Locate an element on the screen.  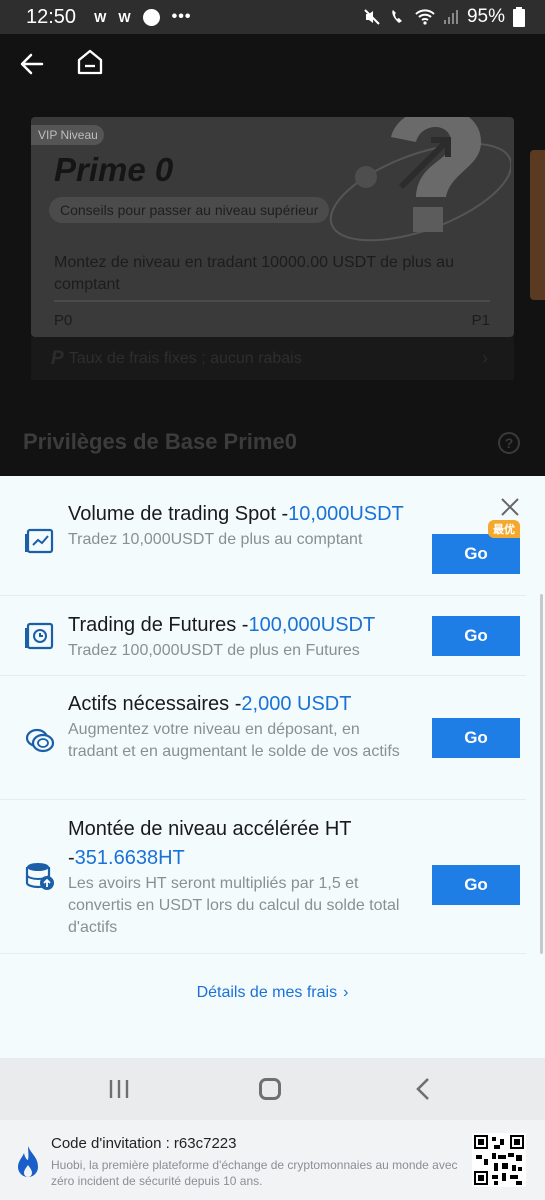
signal-icon is located at coordinates (450, 17).